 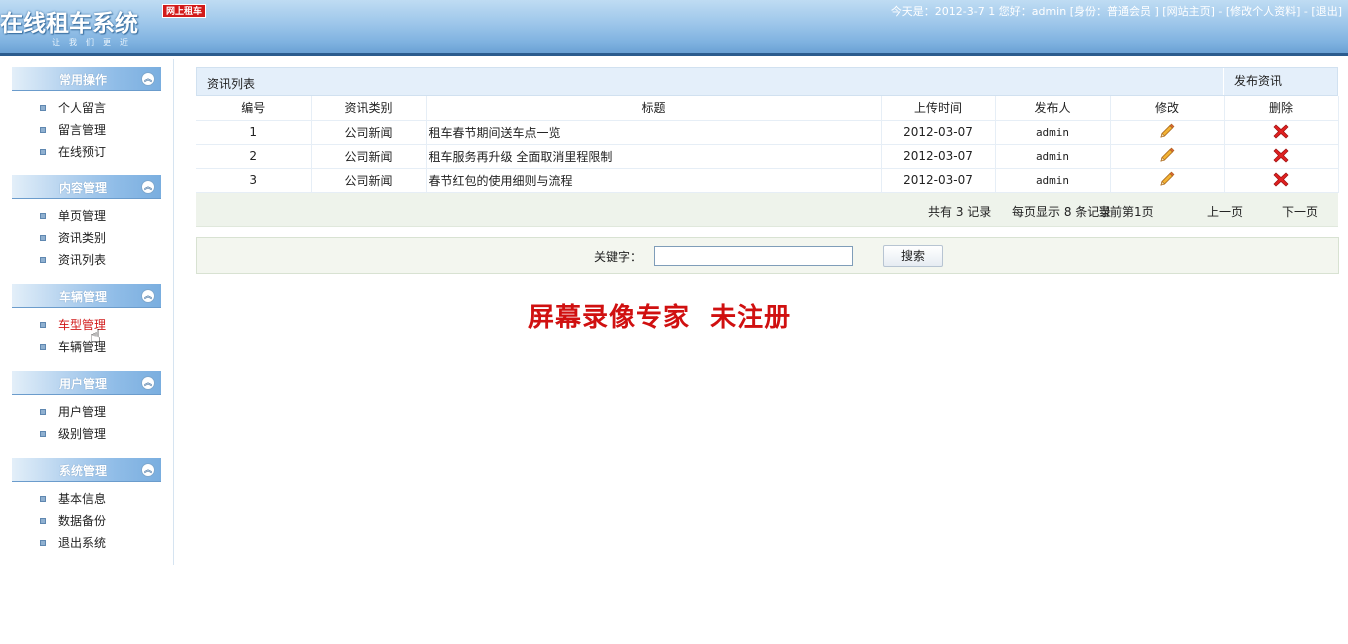 I want to click on search-bar: 关键字： 搜索, so click(x=767, y=255).